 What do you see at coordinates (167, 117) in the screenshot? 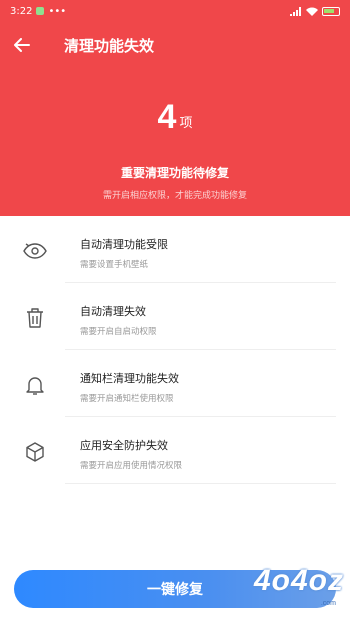
I see `issue-count-number: 4` at bounding box center [167, 117].